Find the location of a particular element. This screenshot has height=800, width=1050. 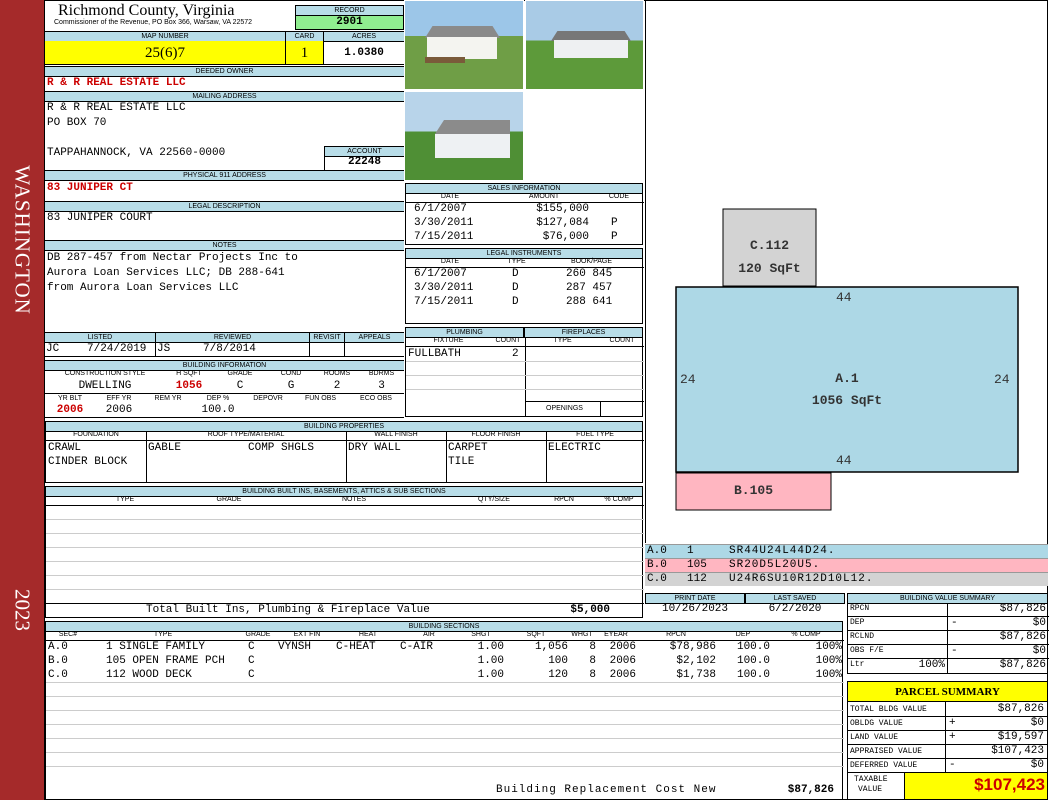

li-h-book: BOOK/PAGE is located at coordinates (591, 261).